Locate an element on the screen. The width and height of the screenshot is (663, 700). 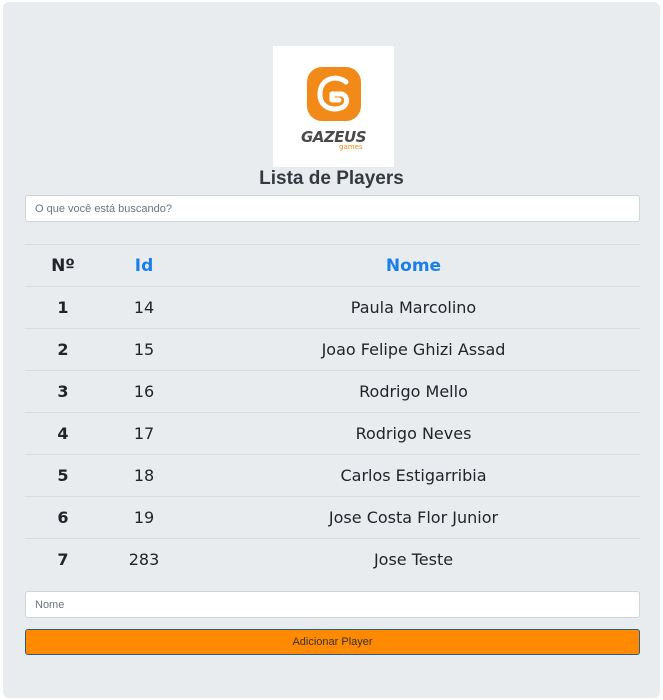
row-number: 5 is located at coordinates (63, 475).